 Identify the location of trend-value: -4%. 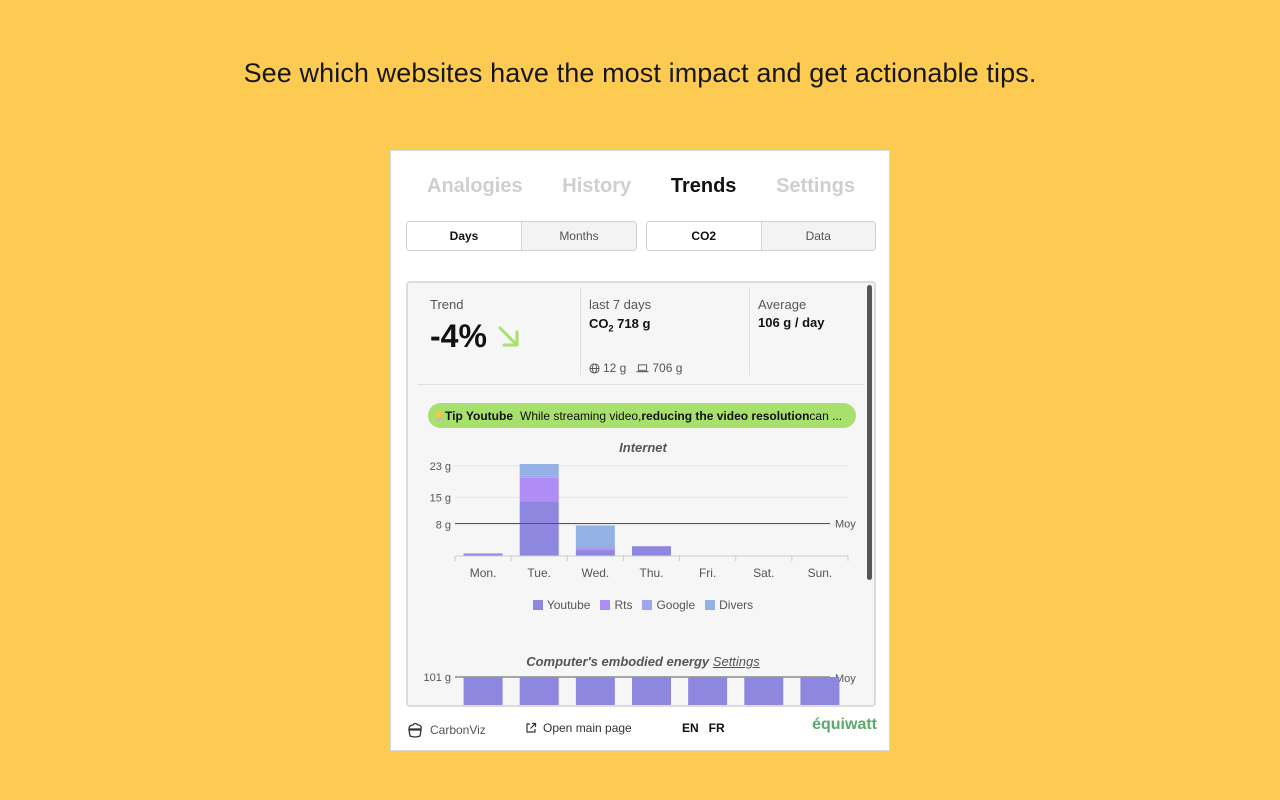
(458, 336).